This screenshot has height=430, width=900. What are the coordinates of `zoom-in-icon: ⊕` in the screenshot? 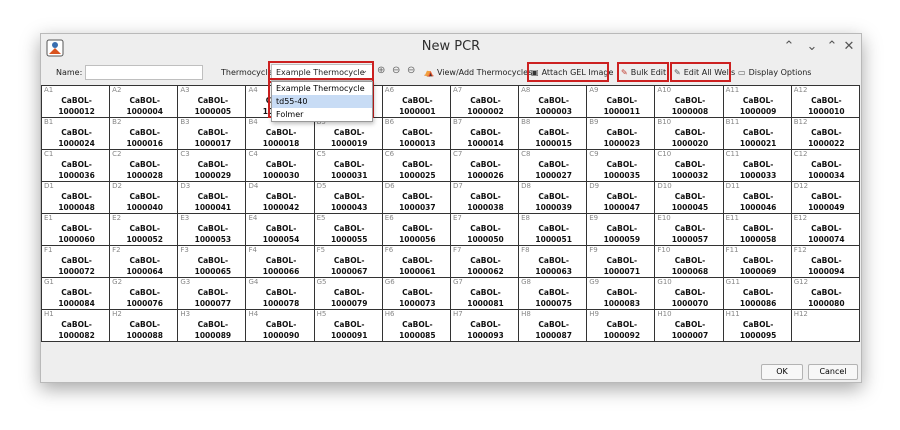 It's located at (381, 70).